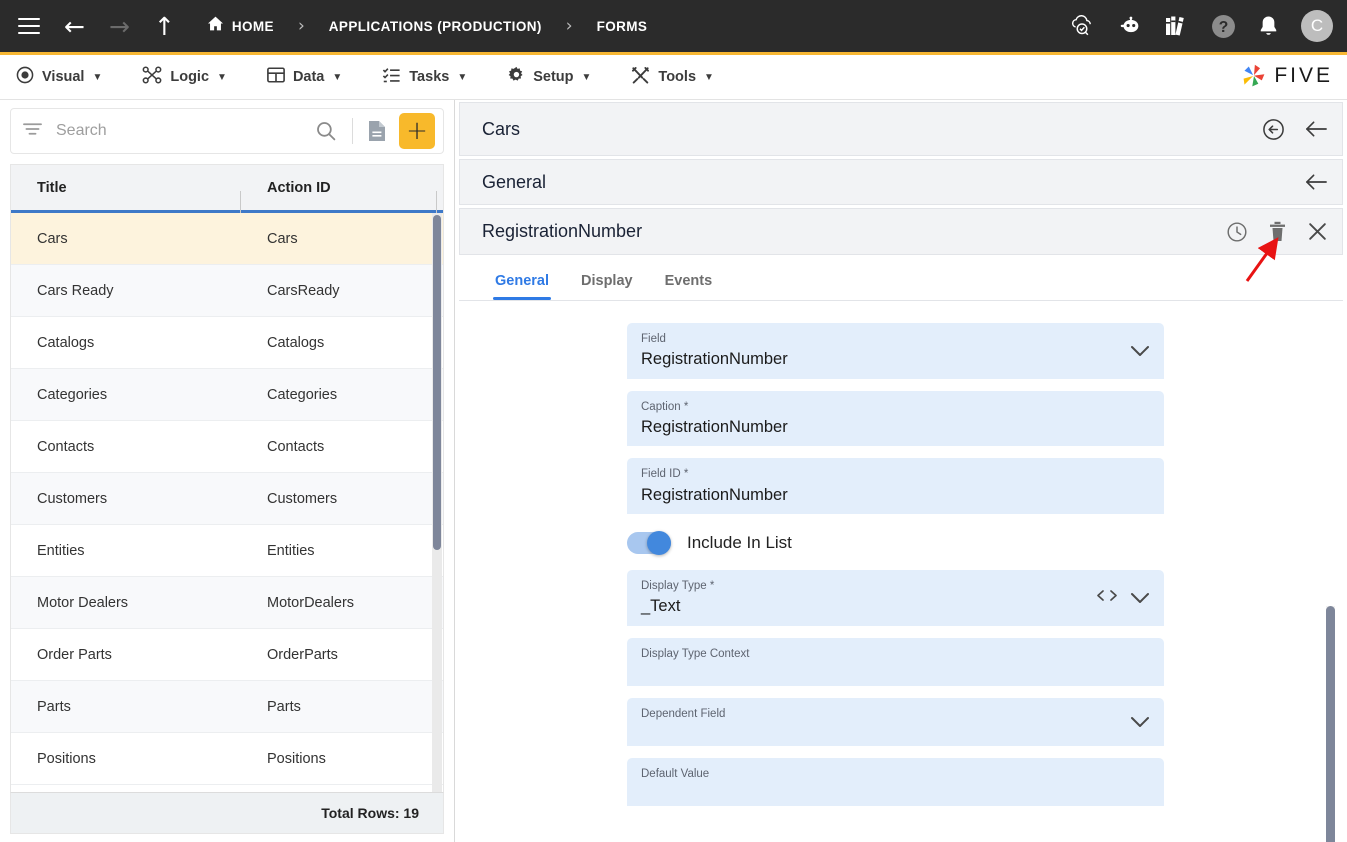  I want to click on search-icon, so click(326, 131).